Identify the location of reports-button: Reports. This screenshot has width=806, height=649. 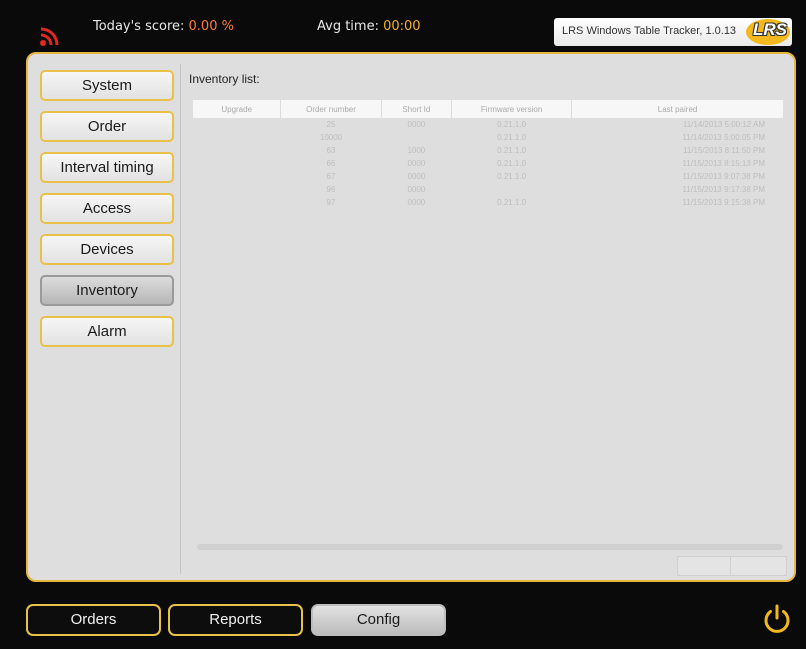
(235, 620).